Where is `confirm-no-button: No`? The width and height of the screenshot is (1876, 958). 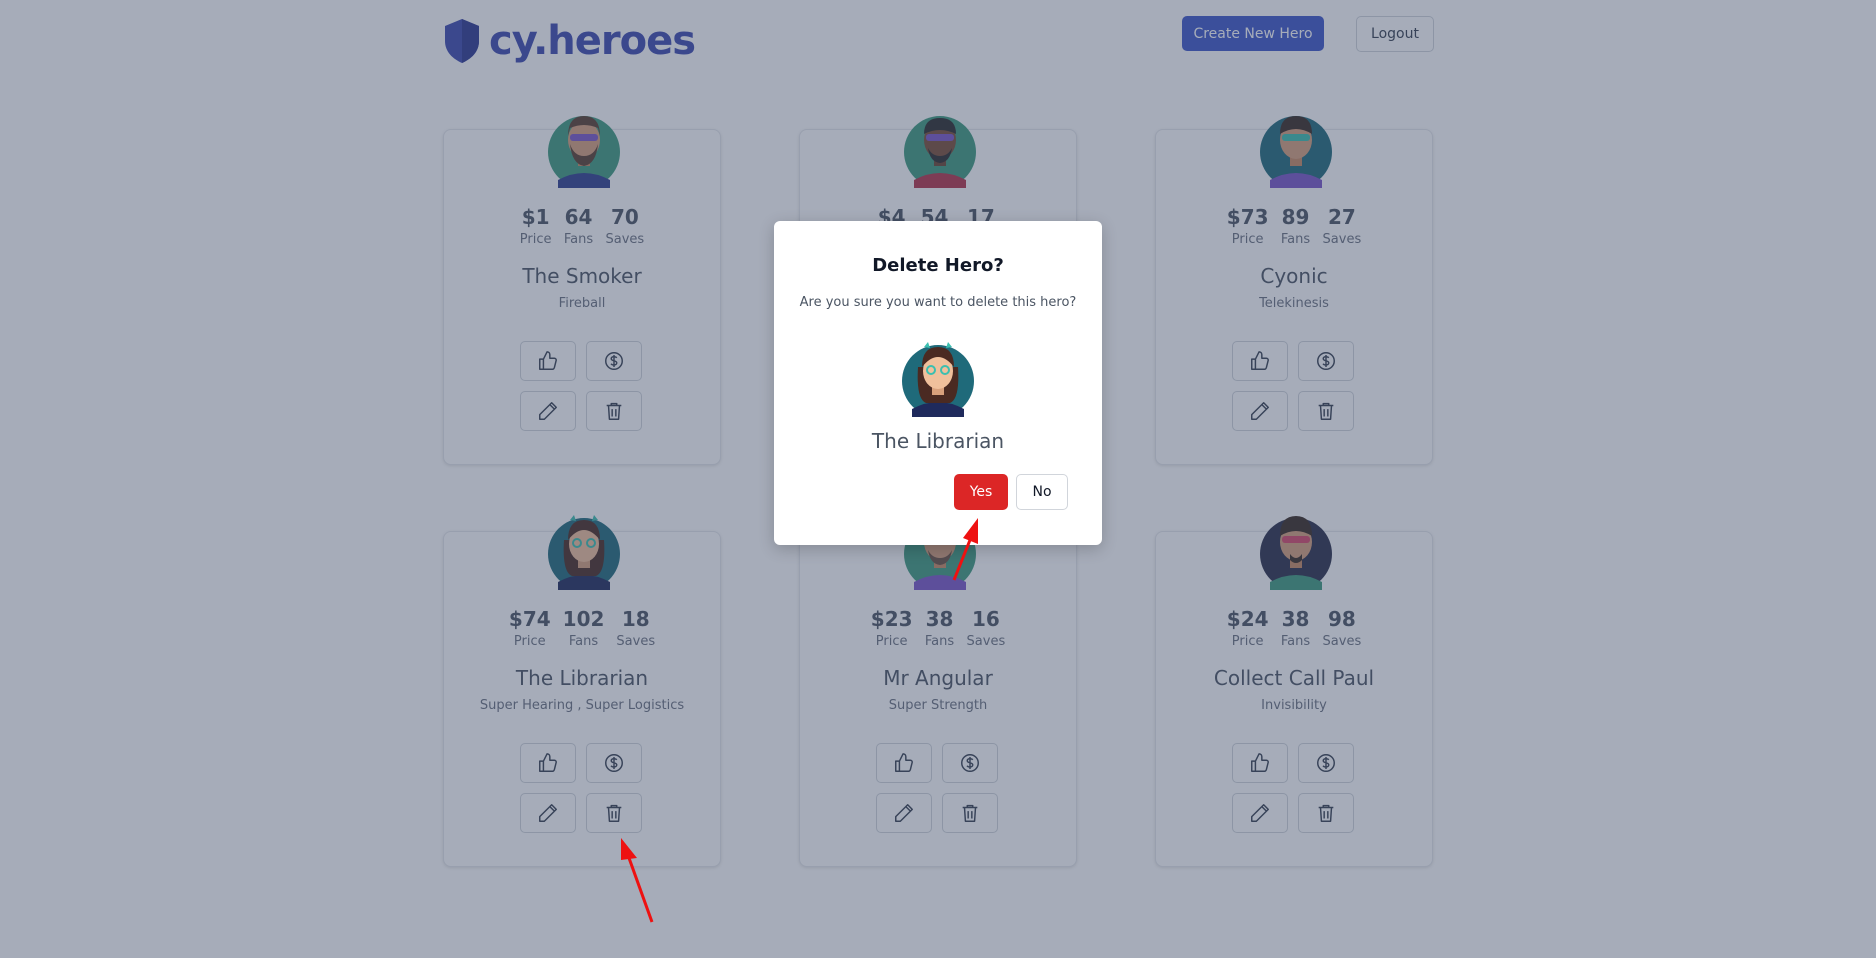 confirm-no-button: No is located at coordinates (1042, 492).